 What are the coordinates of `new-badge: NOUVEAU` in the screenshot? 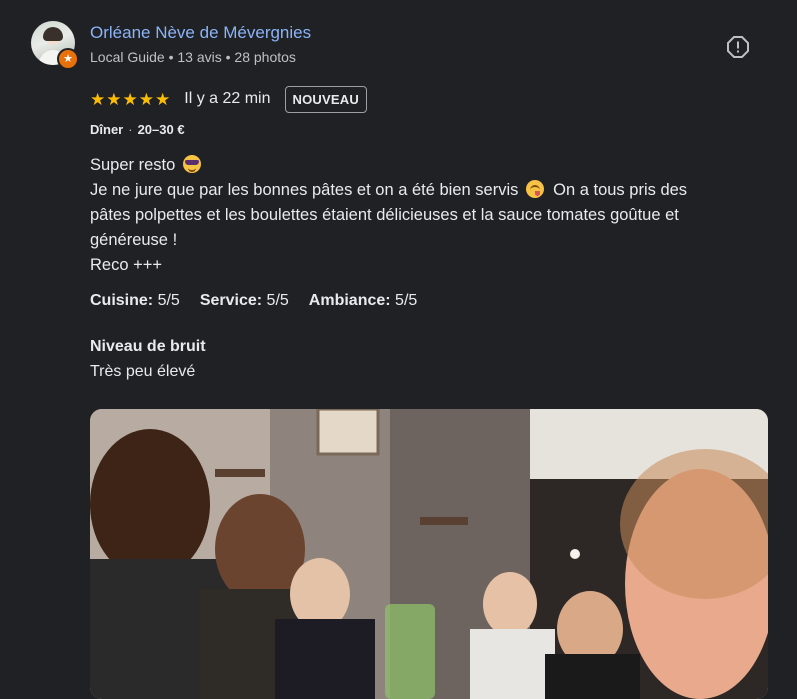 It's located at (325, 99).